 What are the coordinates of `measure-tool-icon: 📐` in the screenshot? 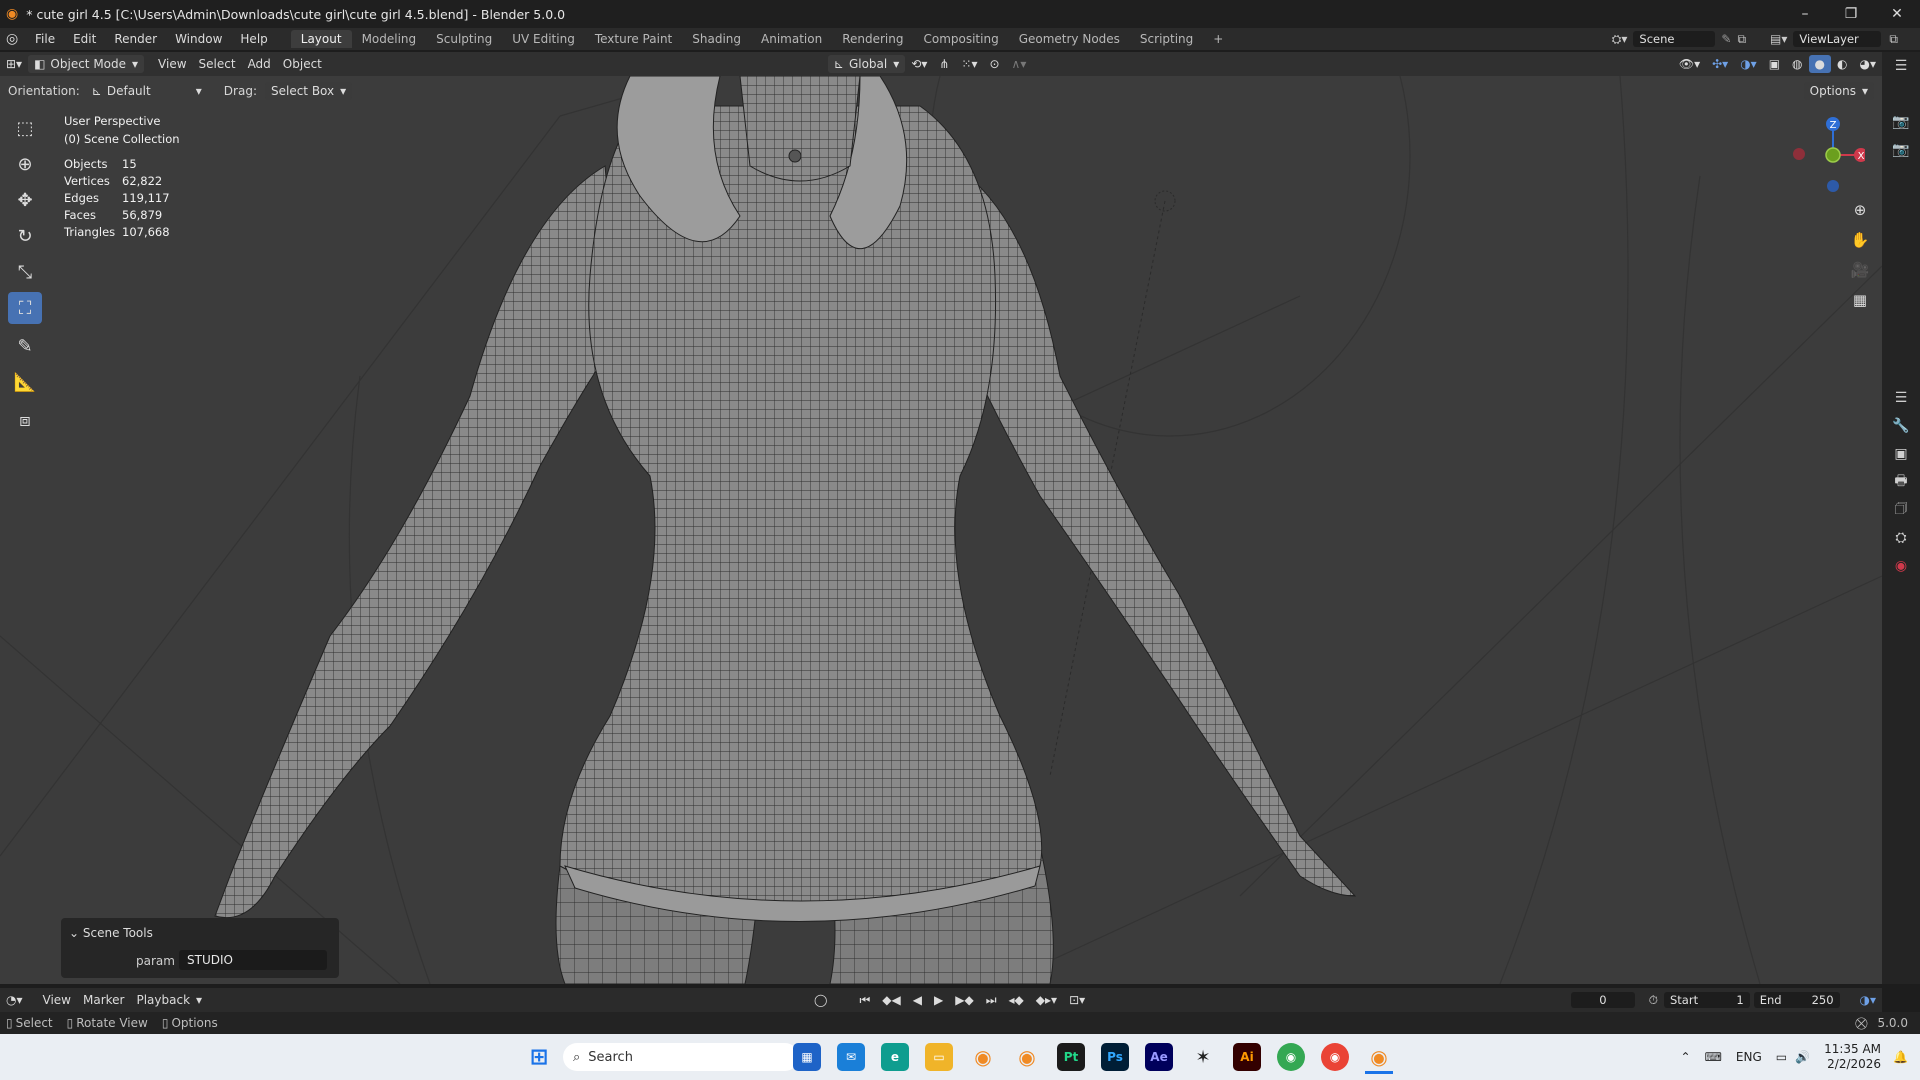 It's located at (25, 382).